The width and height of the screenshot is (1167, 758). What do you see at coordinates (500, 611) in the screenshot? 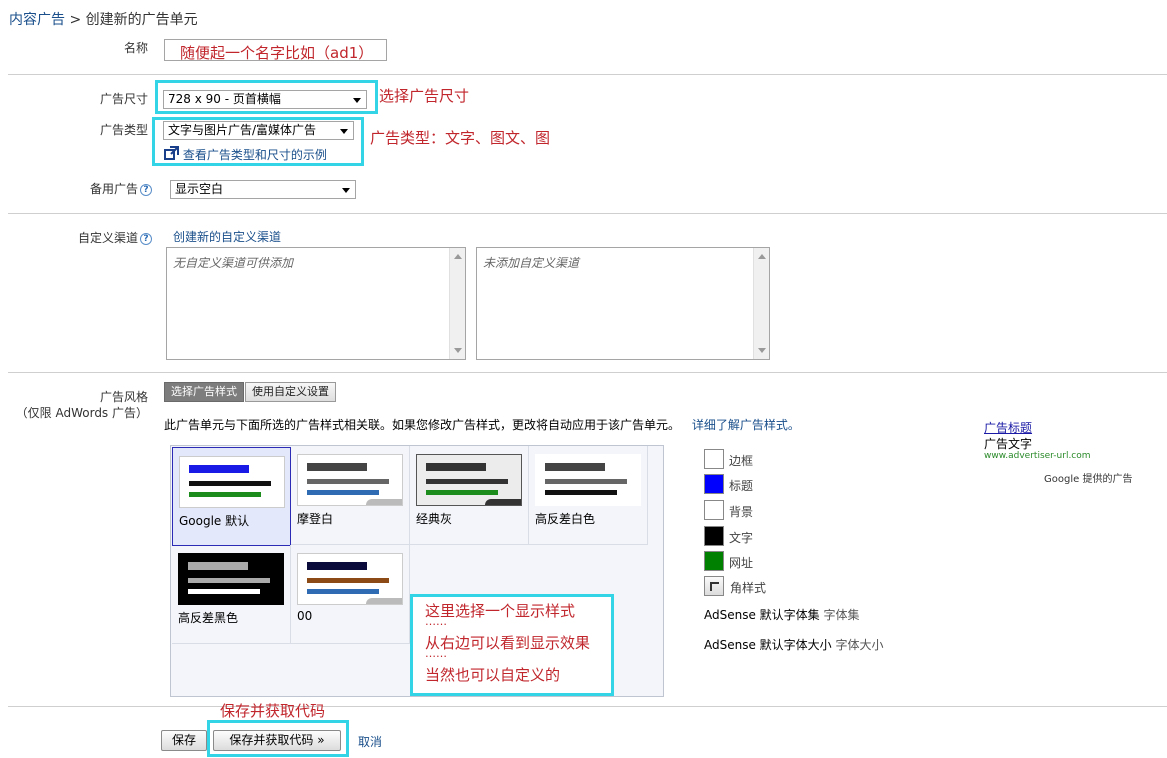
I see `annotation-style-line1: 这里选择一个显示样式` at bounding box center [500, 611].